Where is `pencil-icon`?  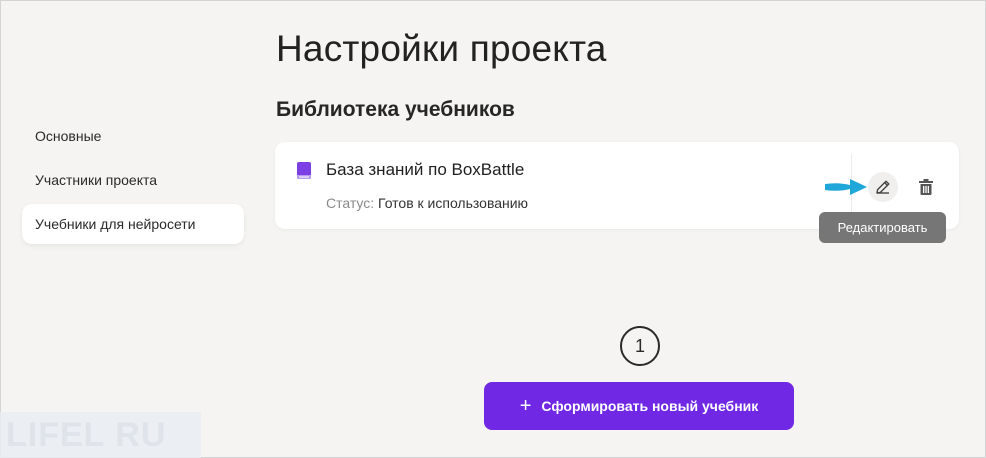
pencil-icon is located at coordinates (883, 187).